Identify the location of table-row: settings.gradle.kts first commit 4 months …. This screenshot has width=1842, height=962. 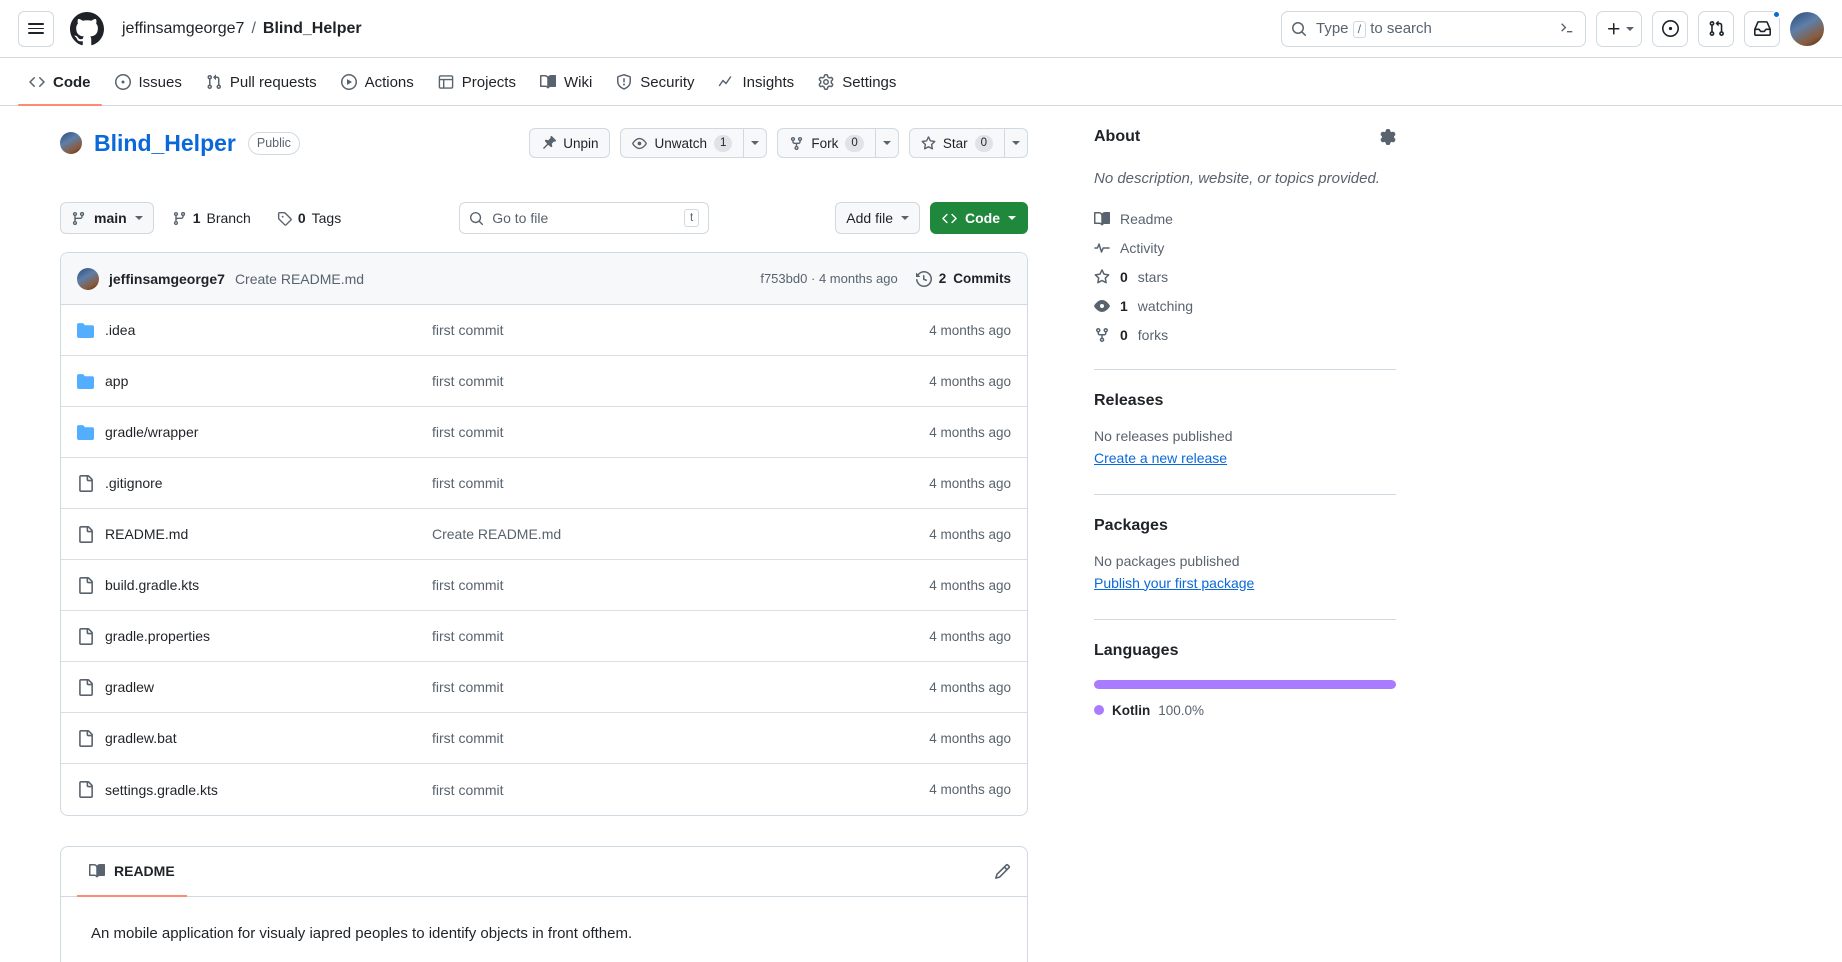
(544, 789).